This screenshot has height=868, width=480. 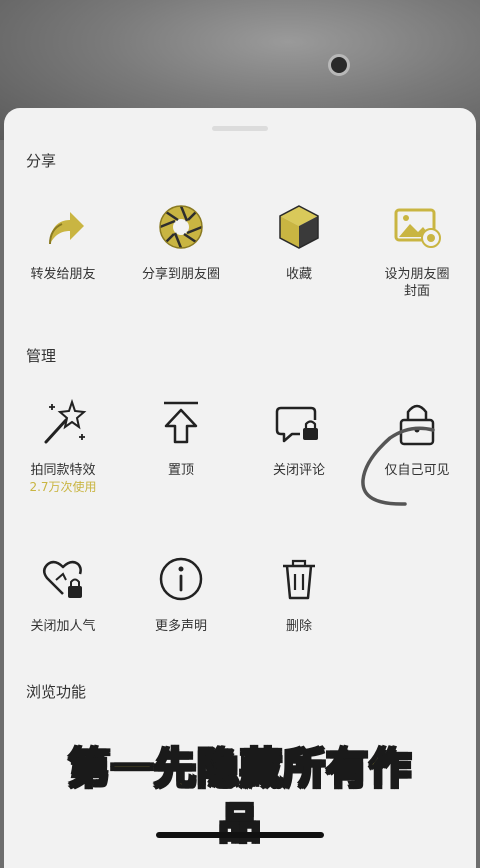 What do you see at coordinates (63, 274) in the screenshot?
I see `share-to-friend-label: 转发给朋友` at bounding box center [63, 274].